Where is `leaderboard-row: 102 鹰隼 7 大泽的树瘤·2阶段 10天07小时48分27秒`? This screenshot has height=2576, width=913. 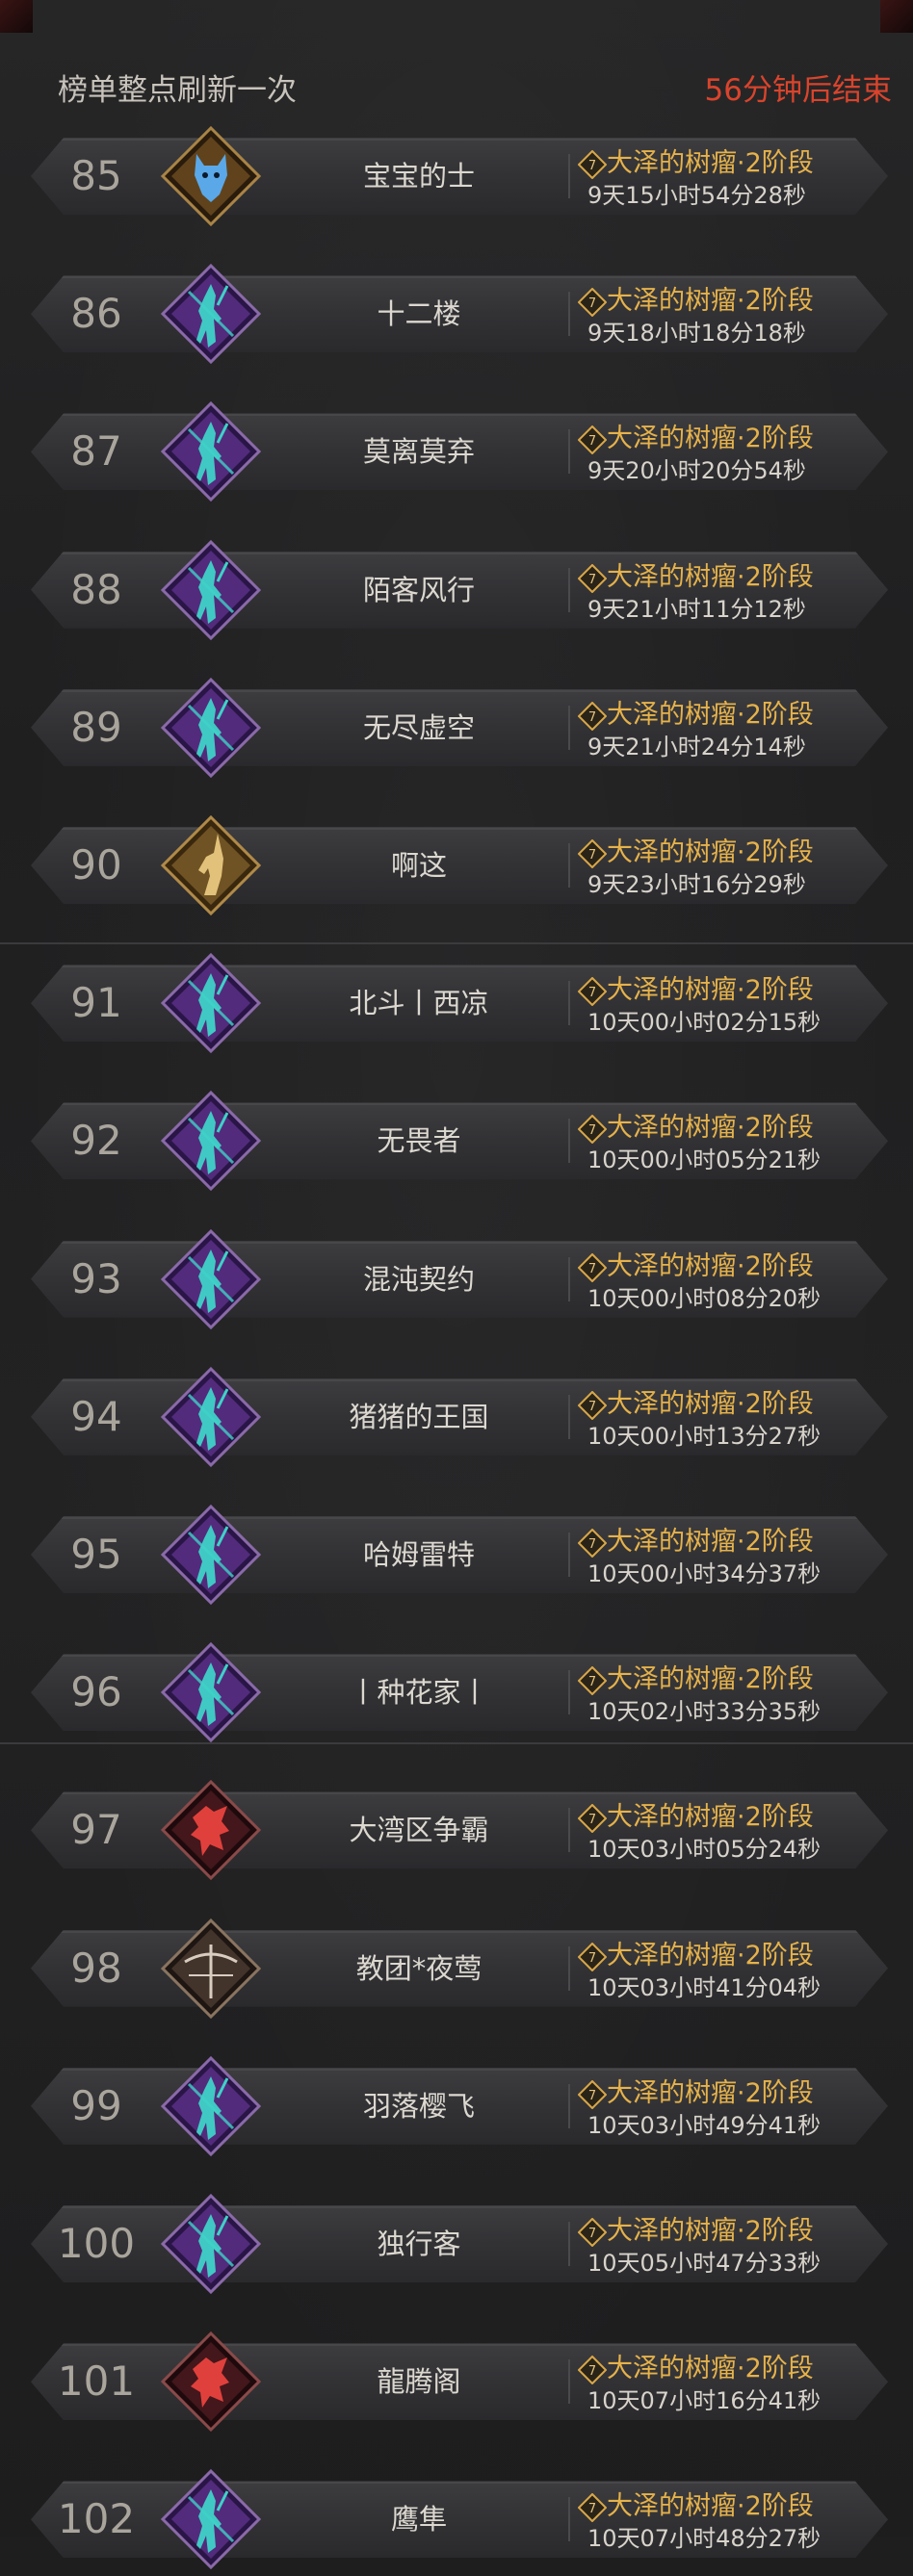
leaderboard-row: 102 鹰隼 7 大泽的树瘤·2阶段 10天07小时48分27秒 is located at coordinates (457, 2519).